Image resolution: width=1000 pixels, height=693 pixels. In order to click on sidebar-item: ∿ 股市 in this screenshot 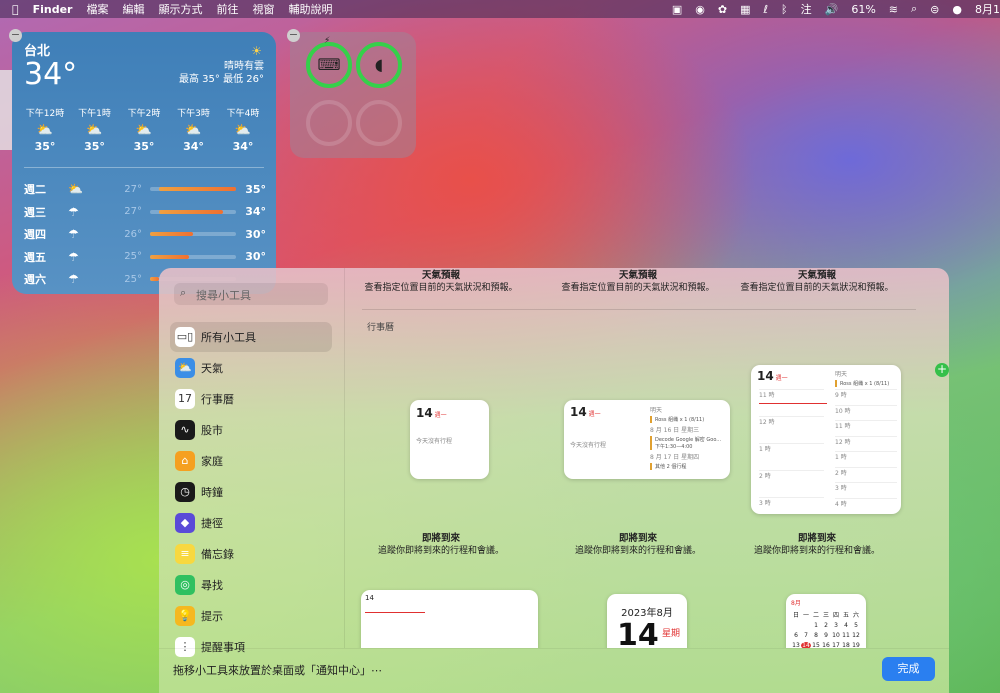, I will do `click(251, 430)`.